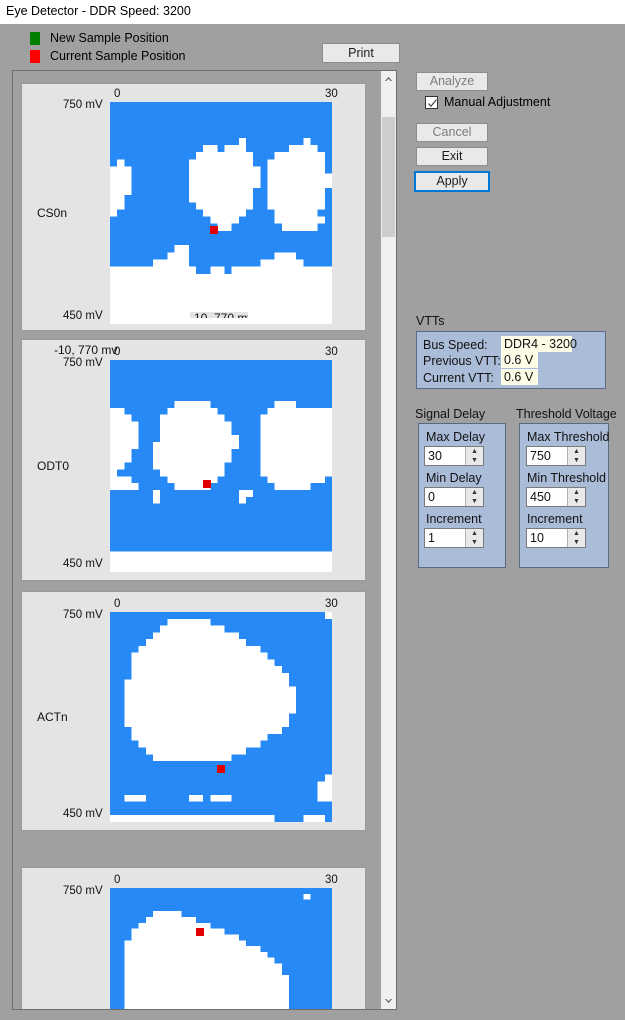  What do you see at coordinates (556, 497) in the screenshot?
I see `min-threshold-spinner: 450 ▲ ▼` at bounding box center [556, 497].